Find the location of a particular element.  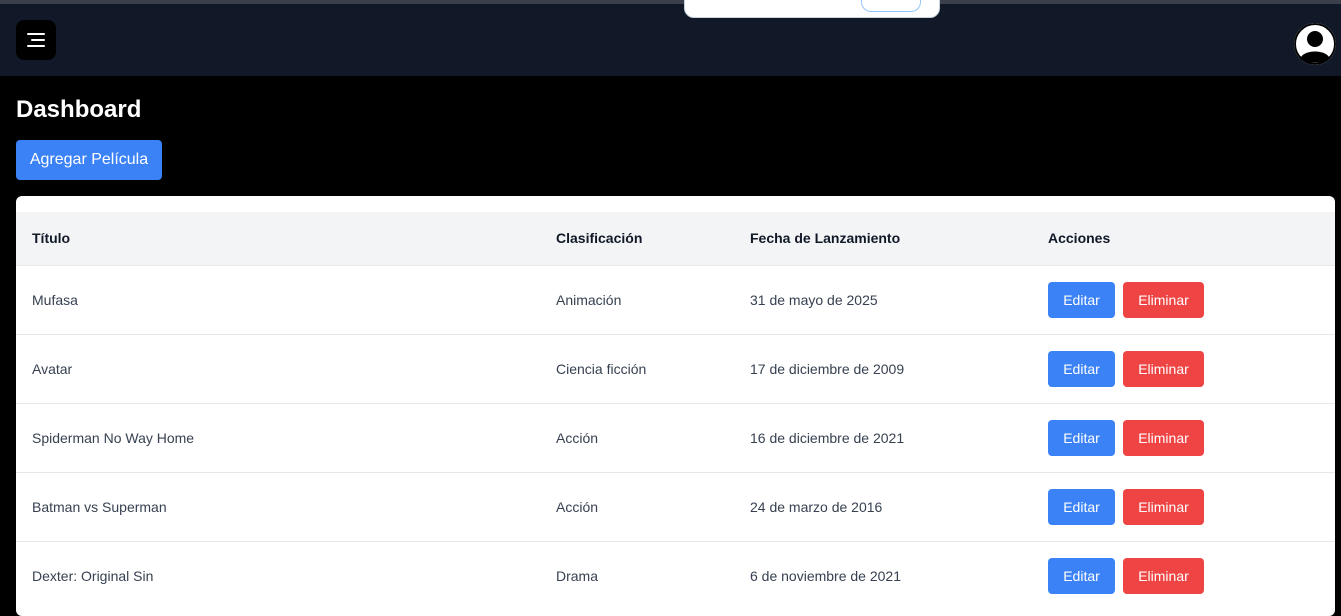

movie-title-cell: Batman vs Superman is located at coordinates (99, 506).